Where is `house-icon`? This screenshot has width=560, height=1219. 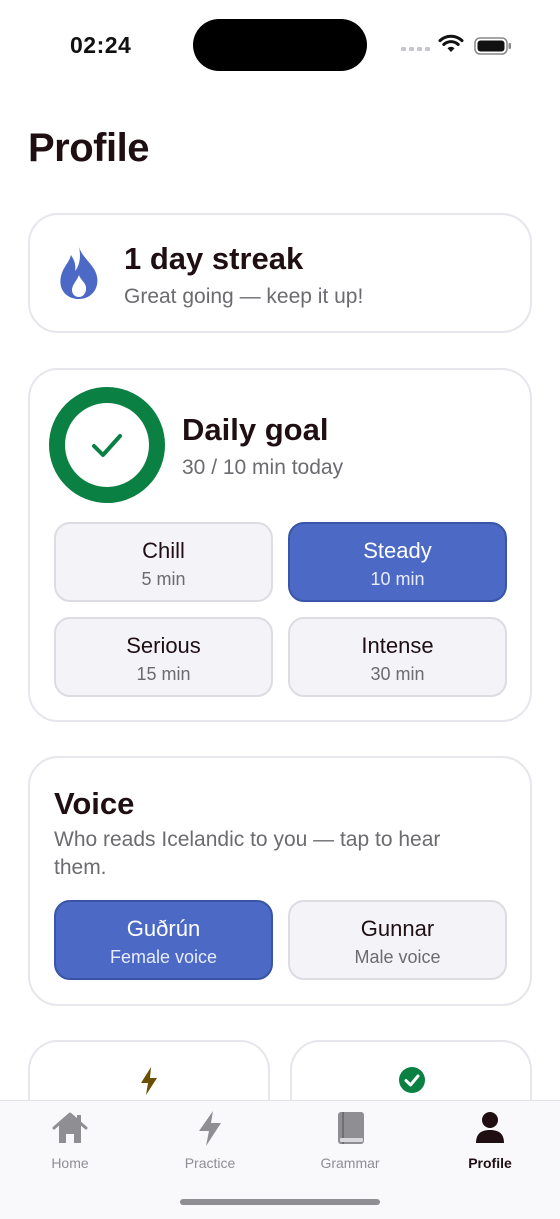
house-icon is located at coordinates (70, 1127).